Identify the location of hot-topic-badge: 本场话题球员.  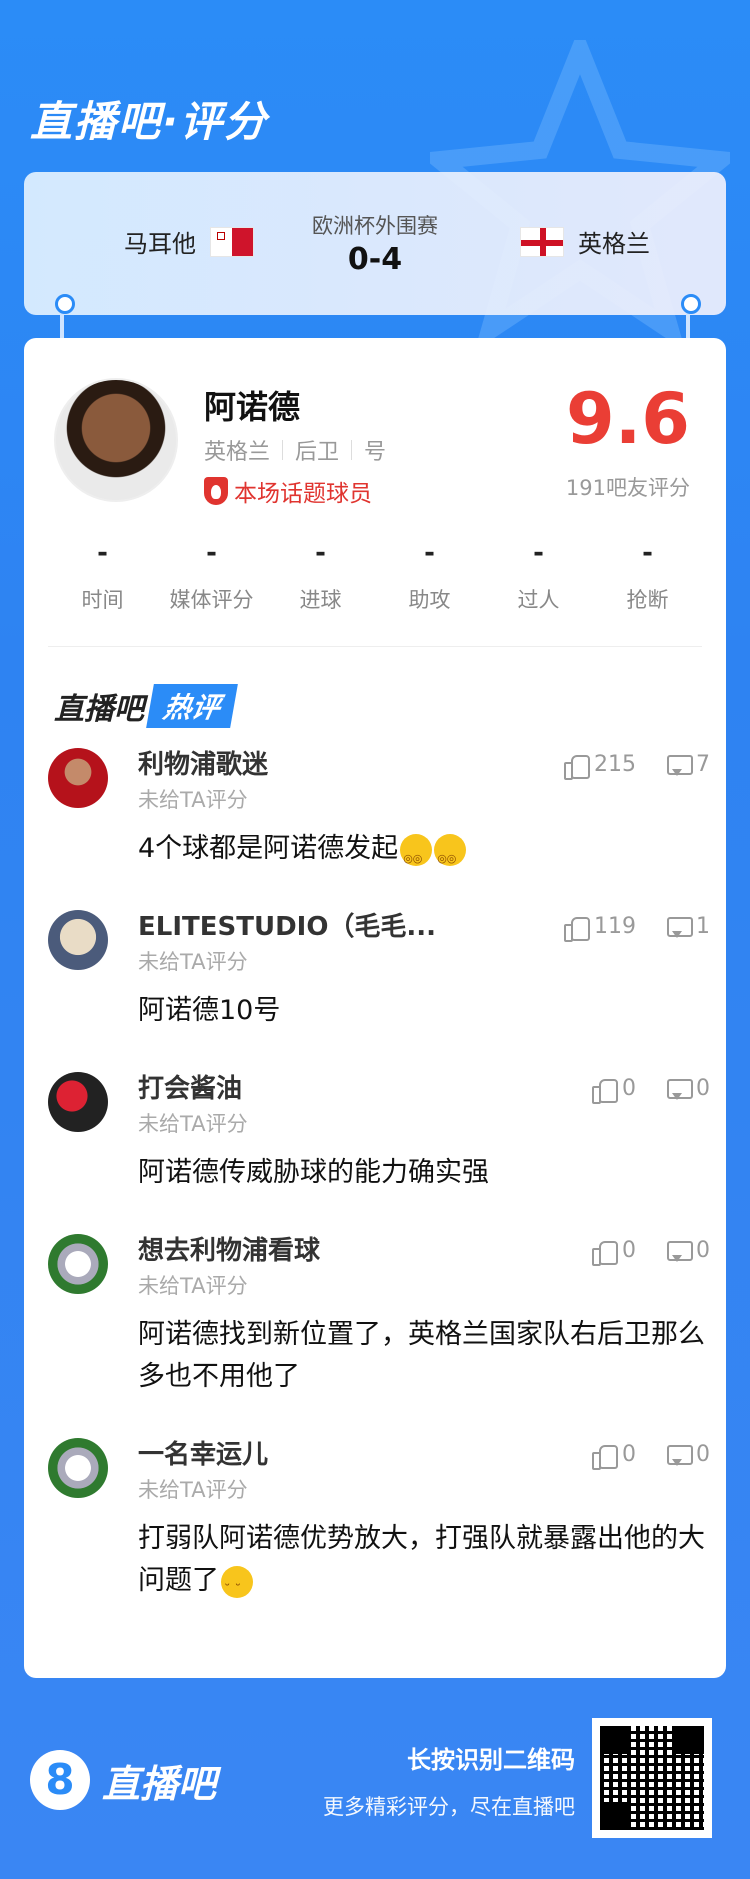
(288, 491).